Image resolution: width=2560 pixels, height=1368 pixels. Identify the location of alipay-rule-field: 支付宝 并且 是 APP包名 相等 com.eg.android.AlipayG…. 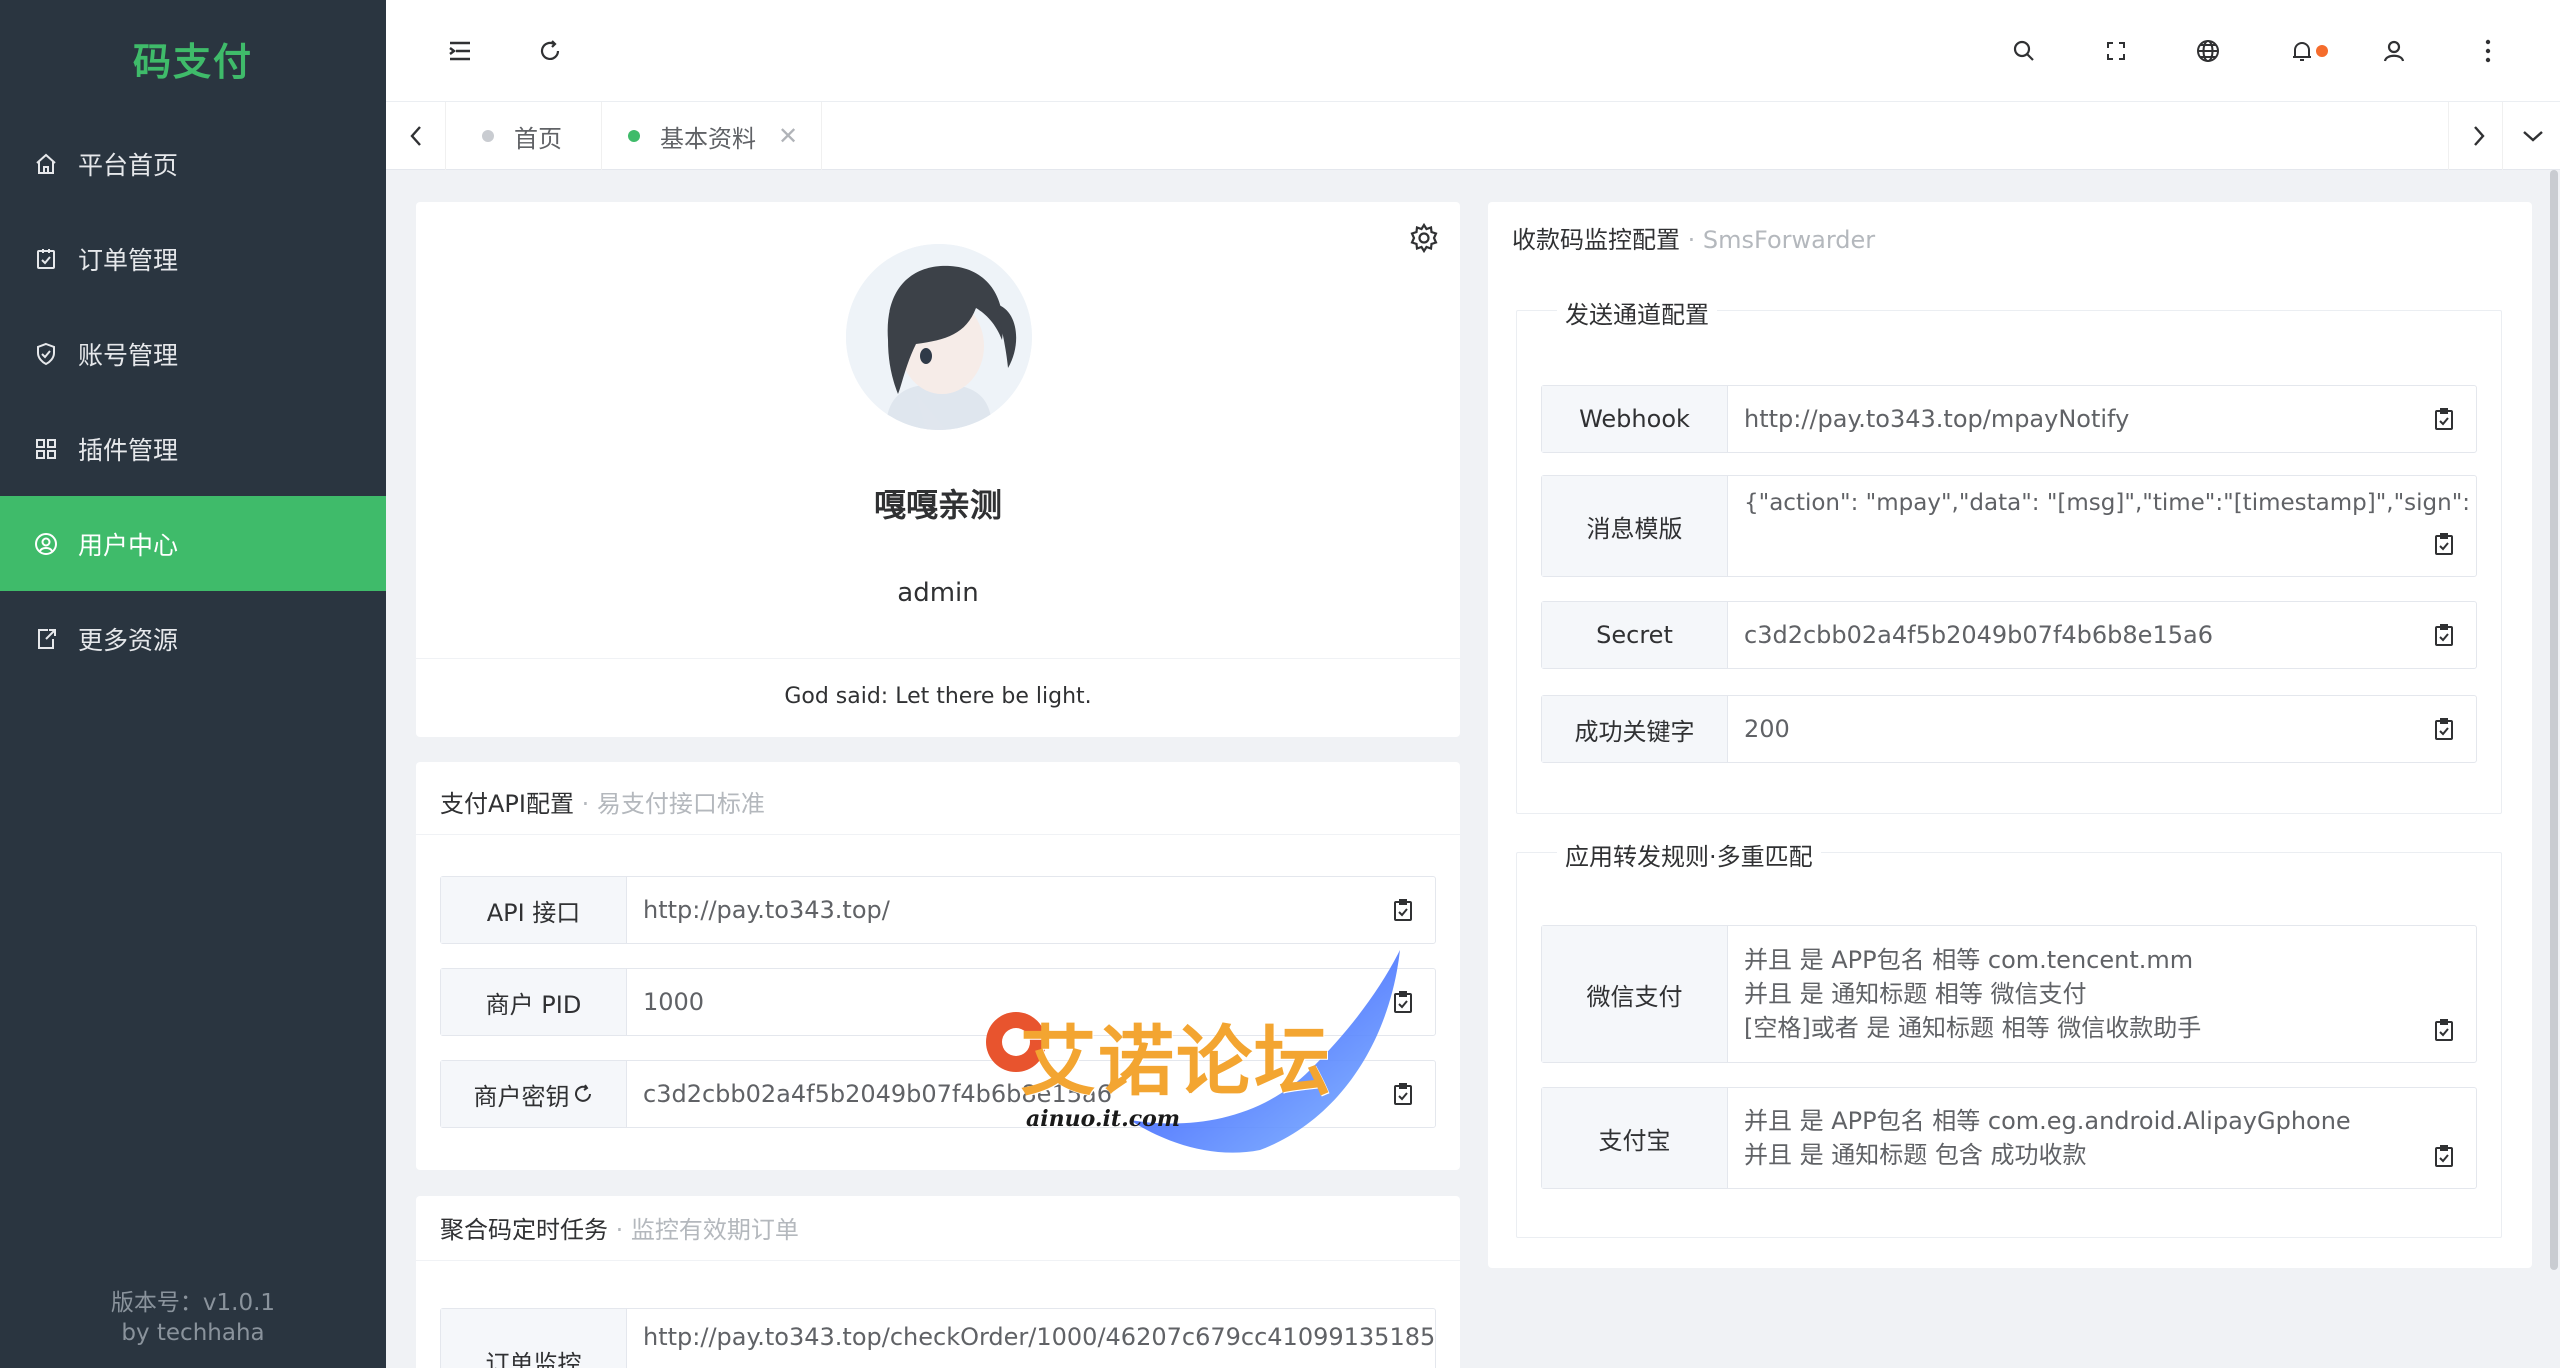
(2009, 1138).